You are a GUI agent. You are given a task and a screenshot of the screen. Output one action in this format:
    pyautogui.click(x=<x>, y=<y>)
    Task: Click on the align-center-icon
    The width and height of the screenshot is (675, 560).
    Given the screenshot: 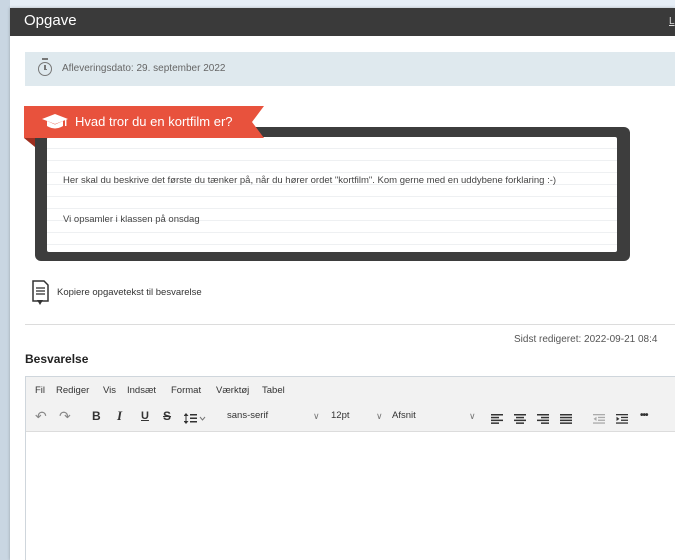 What is the action you would take?
    pyautogui.click(x=520, y=420)
    